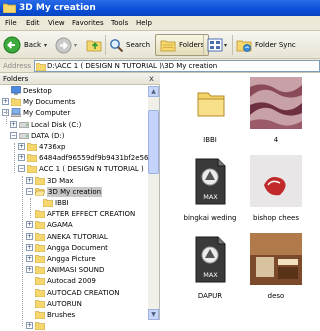 The image size is (320, 331). I want to click on file-name-label: DAPUR, so click(210, 296).